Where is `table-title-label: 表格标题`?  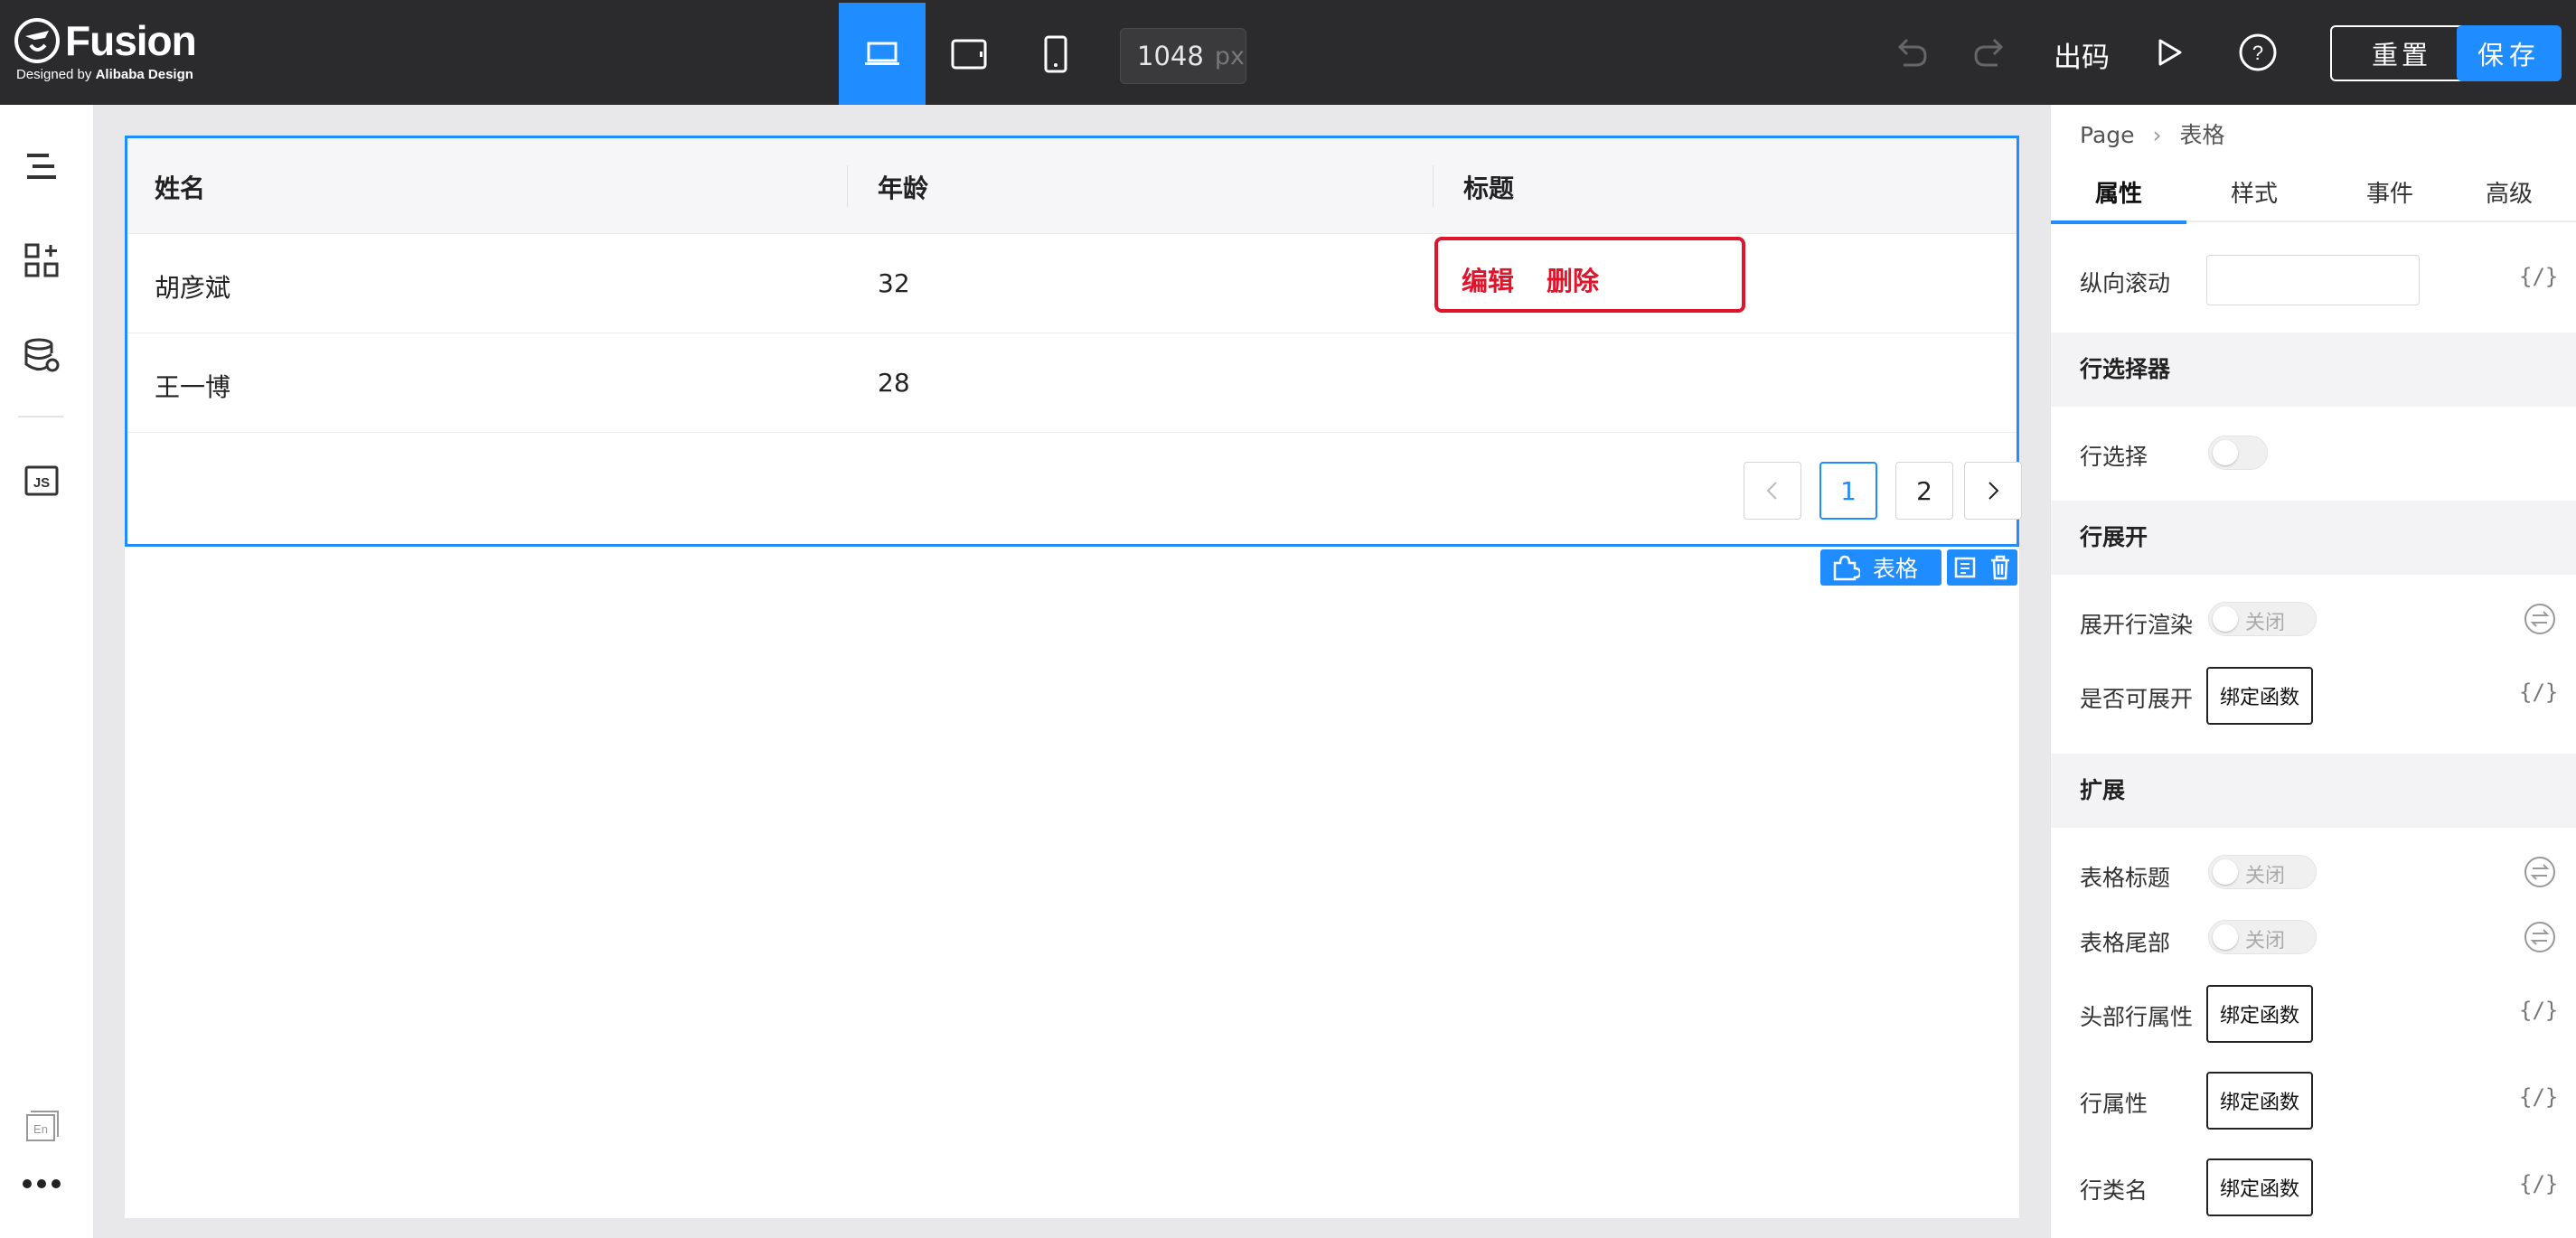 table-title-label: 表格标题 is located at coordinates (2125, 878).